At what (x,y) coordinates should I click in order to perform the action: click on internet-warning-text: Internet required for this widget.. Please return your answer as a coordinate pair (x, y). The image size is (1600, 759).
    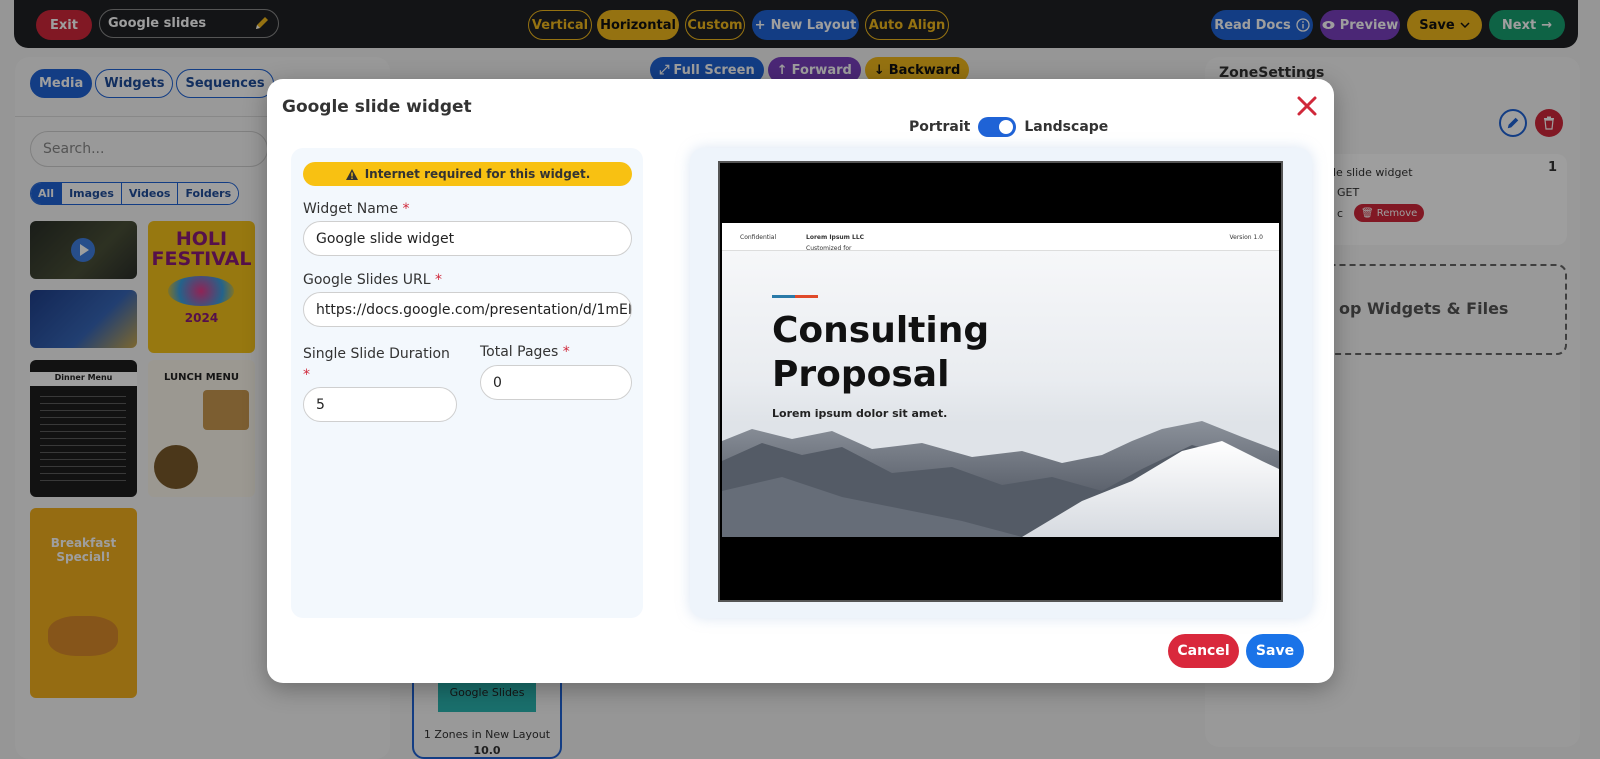
    Looking at the image, I should click on (477, 174).